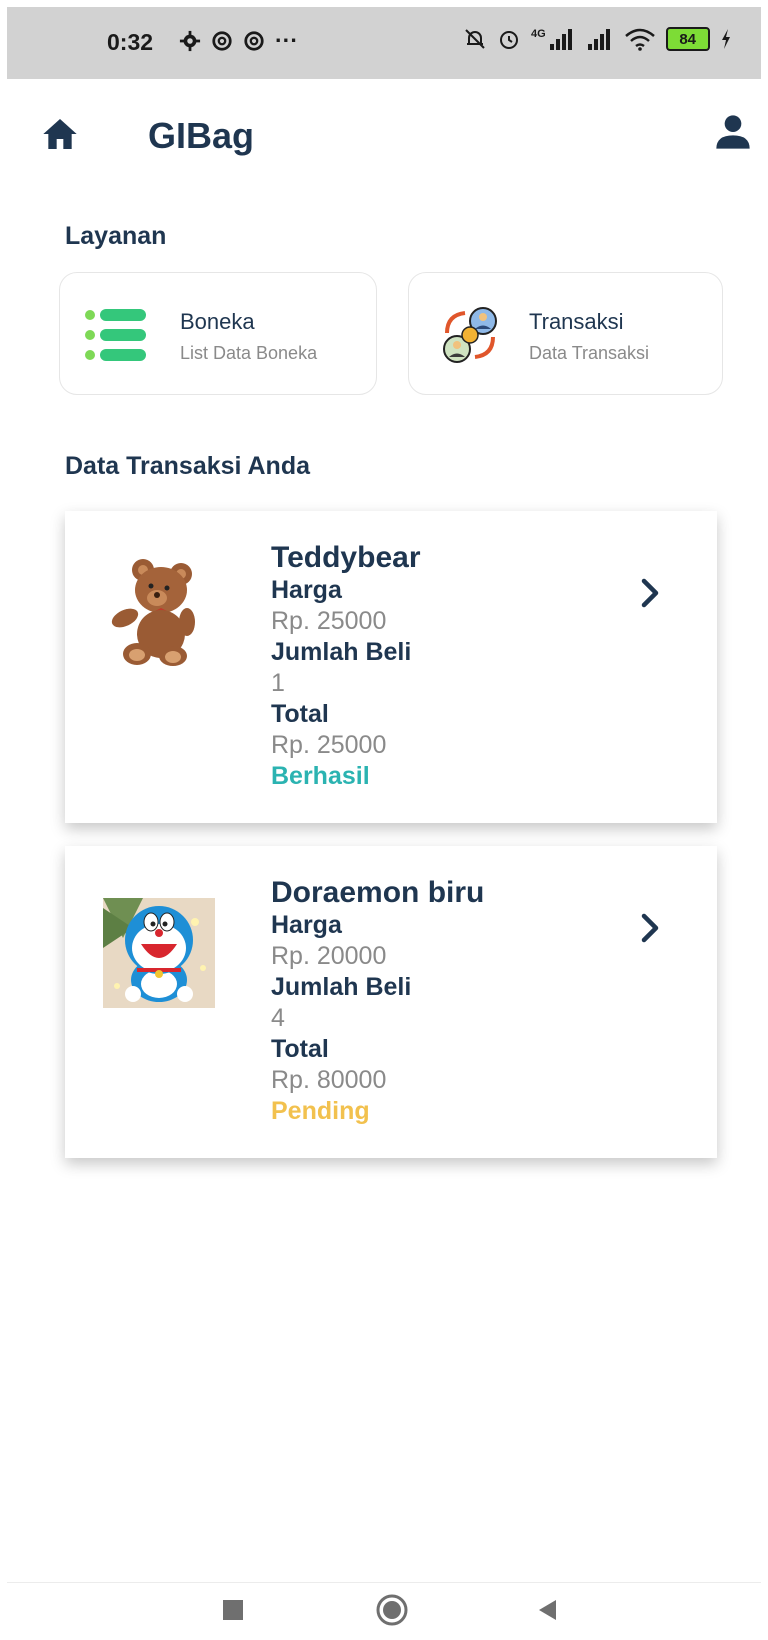 The image size is (768, 1640). What do you see at coordinates (329, 621) in the screenshot?
I see `price-value: Rp. 25000` at bounding box center [329, 621].